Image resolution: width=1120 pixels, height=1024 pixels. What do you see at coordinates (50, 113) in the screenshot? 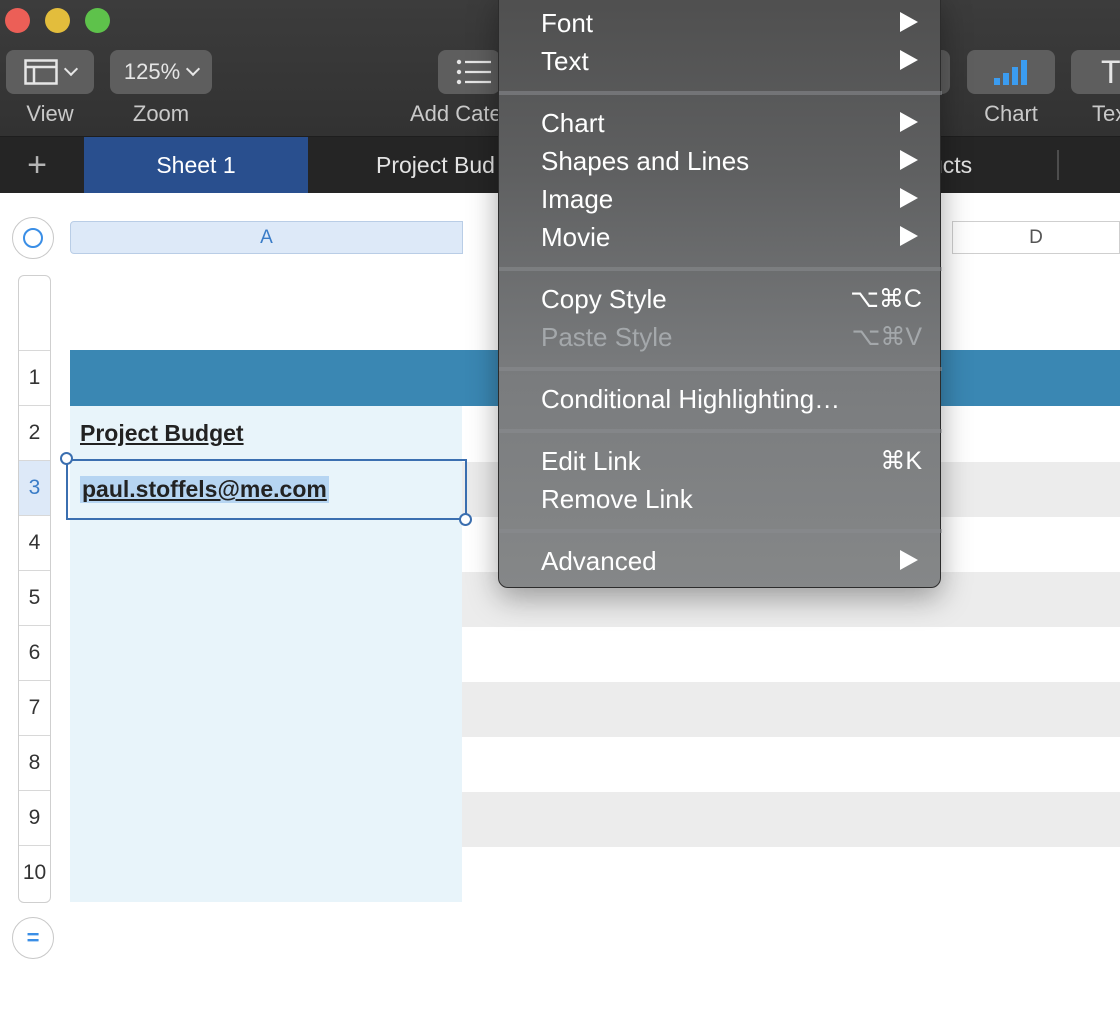
I see `view-label: View` at bounding box center [50, 113].